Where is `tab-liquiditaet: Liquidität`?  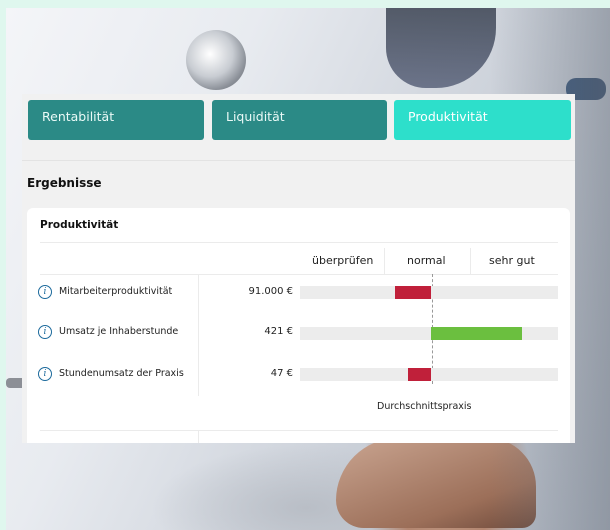 tab-liquiditaet: Liquidität is located at coordinates (299, 120).